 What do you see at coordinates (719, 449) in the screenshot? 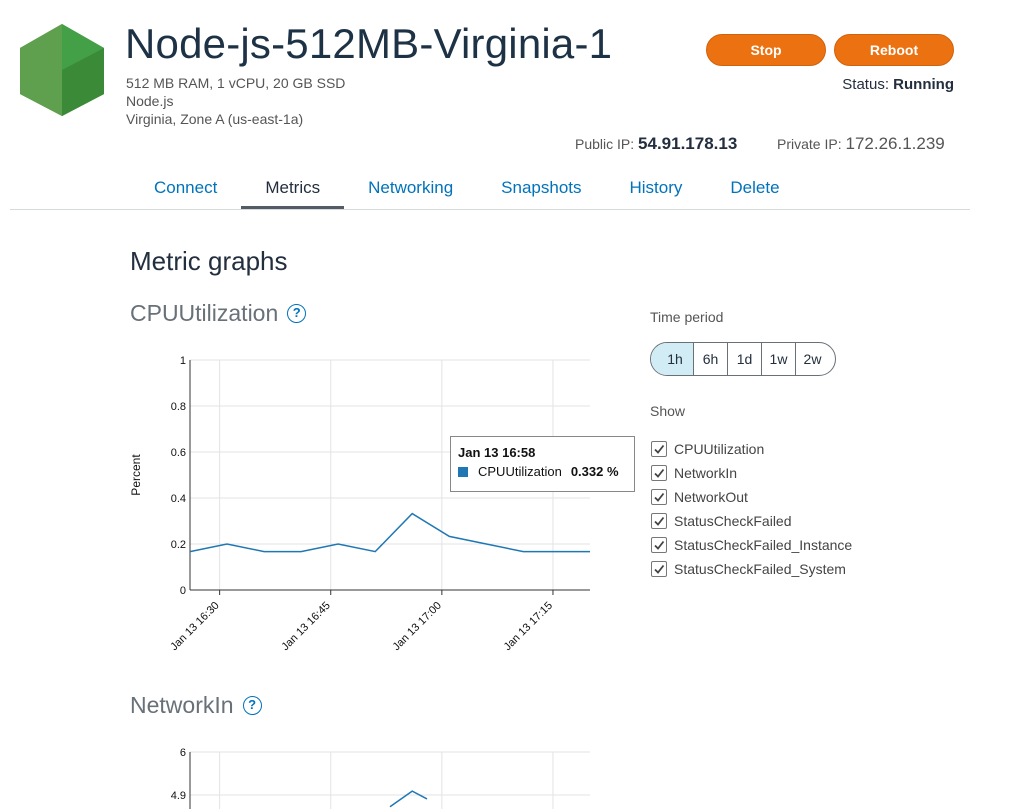
I see `checkbox-label: CPUUtilization` at bounding box center [719, 449].